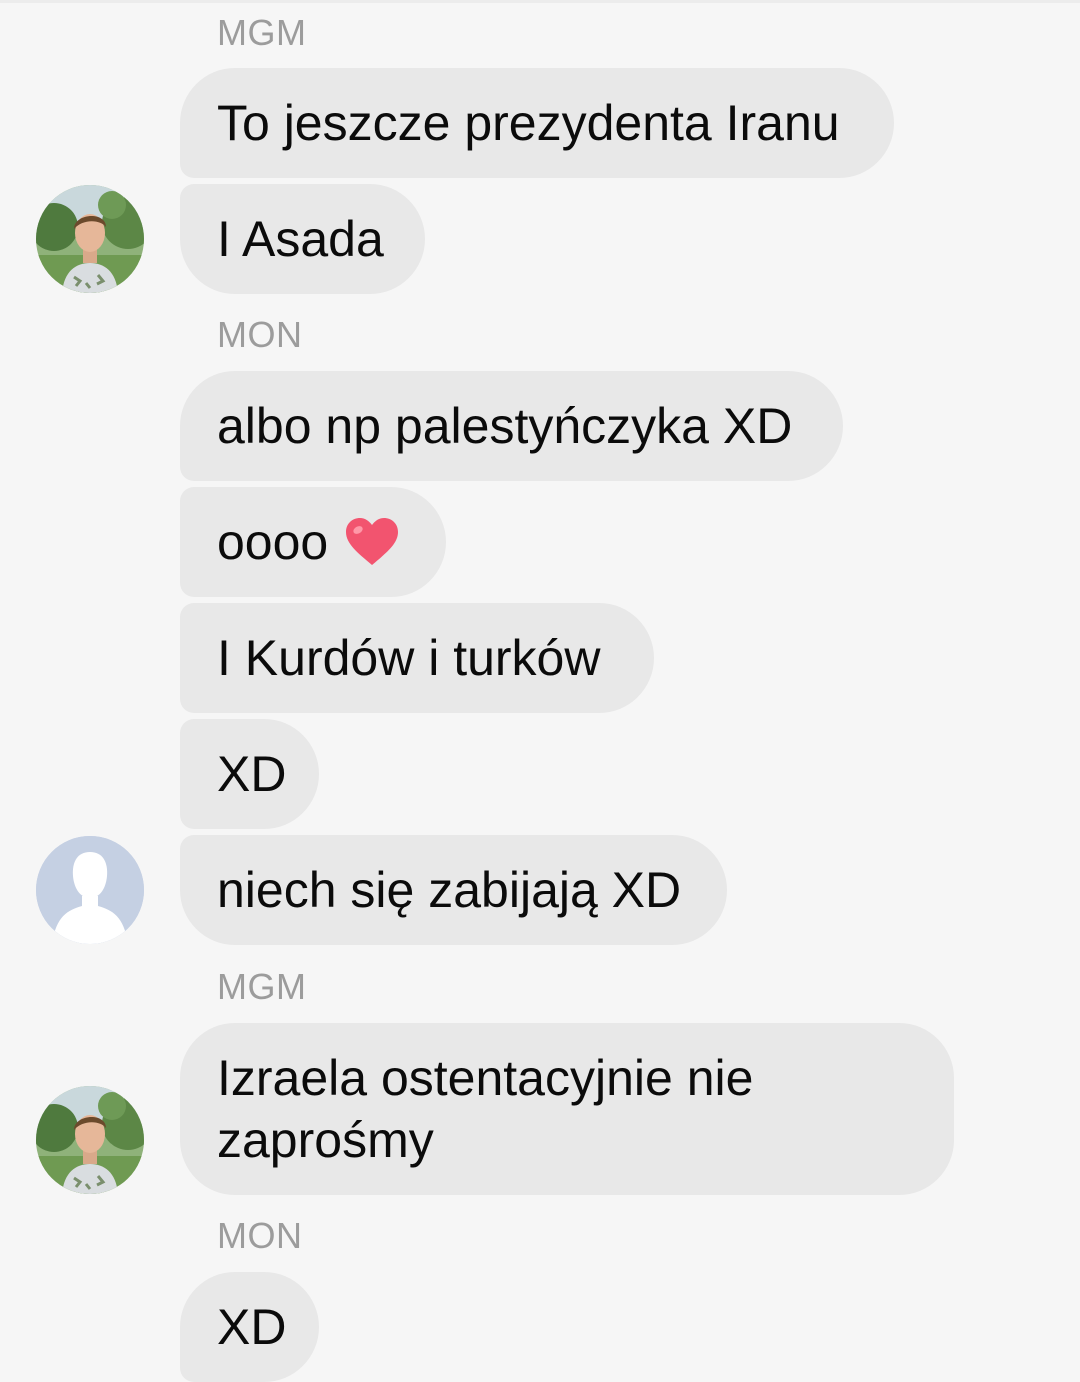  I want to click on message-bubble: albo np palestyńczyka XD, so click(511, 426).